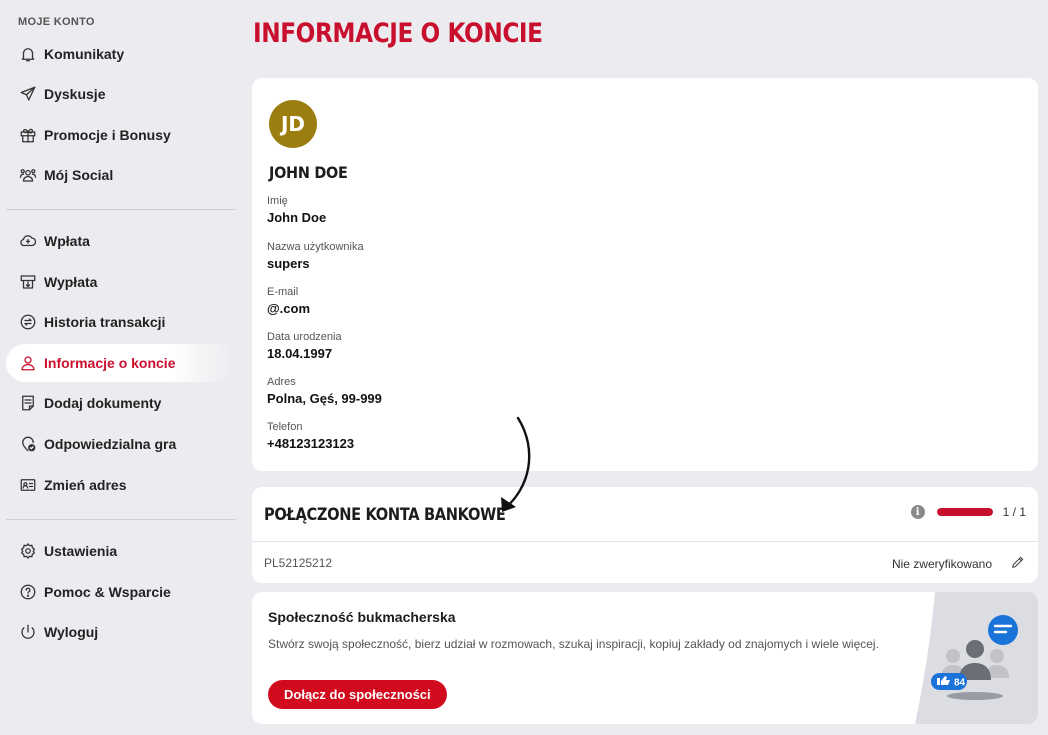 The image size is (1048, 735). I want to click on field-value: Polna, Gęś, 99-999, so click(324, 398).